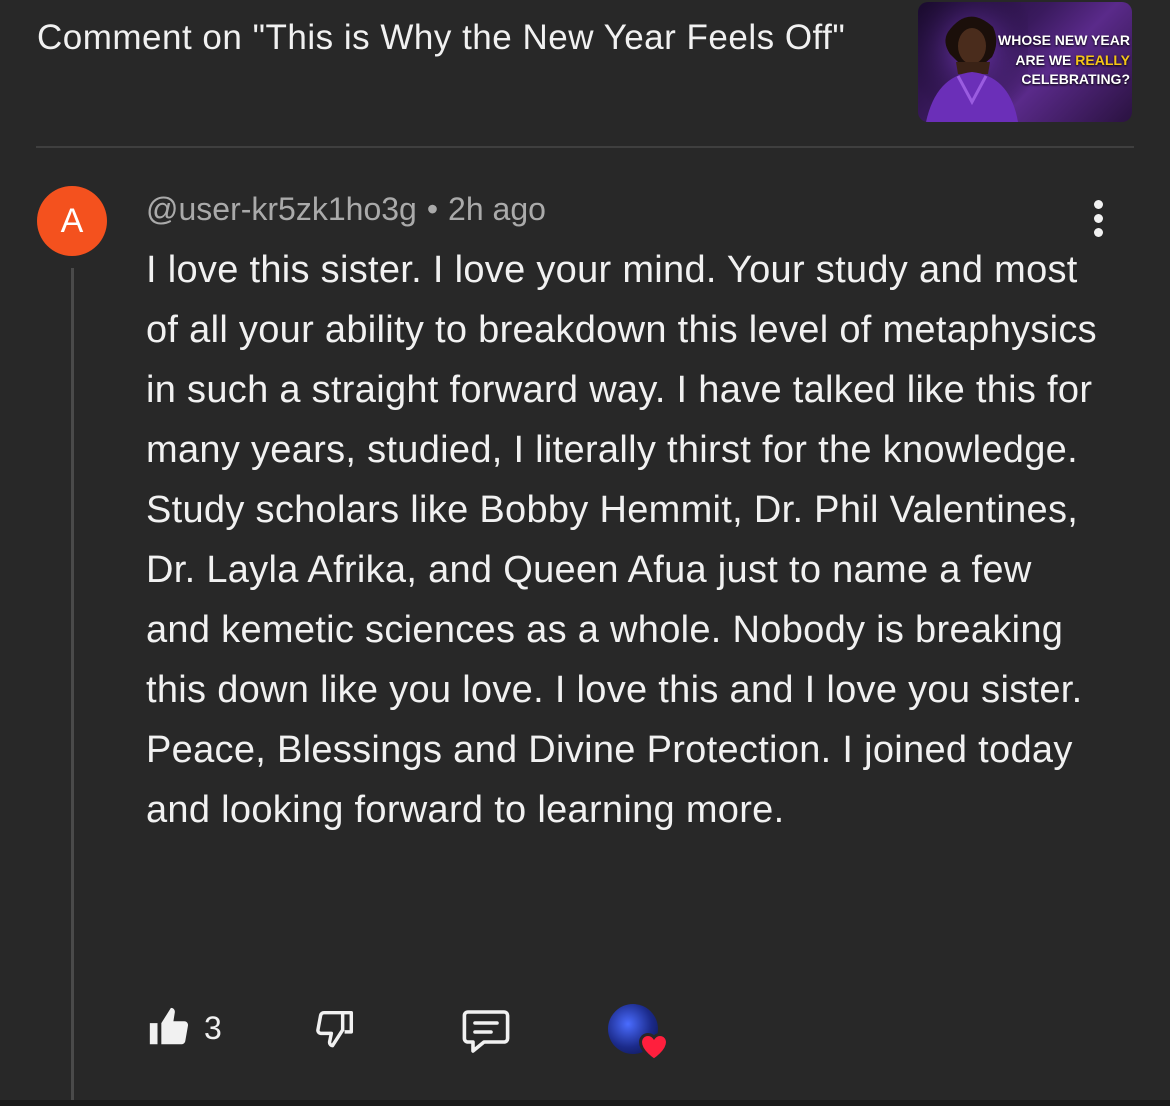  I want to click on comment-actions: 3, so click(446, 1031).